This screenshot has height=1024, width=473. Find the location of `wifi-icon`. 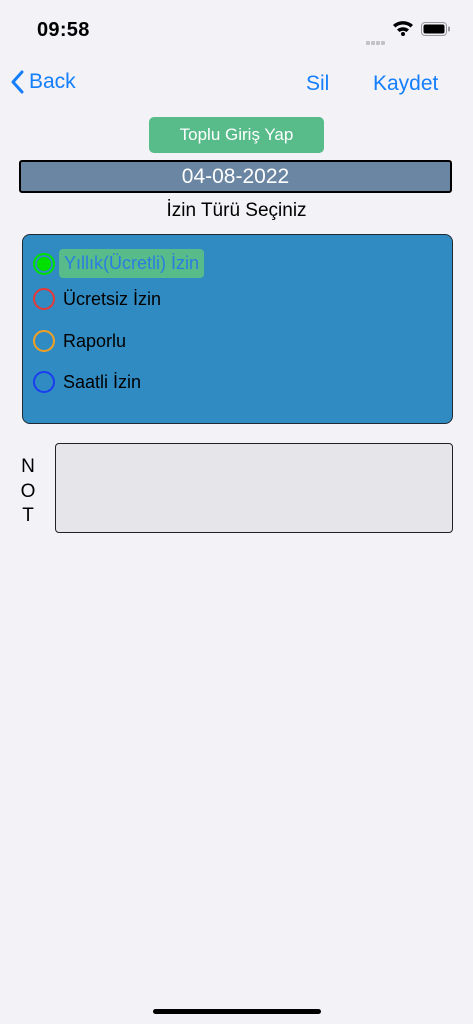

wifi-icon is located at coordinates (403, 30).